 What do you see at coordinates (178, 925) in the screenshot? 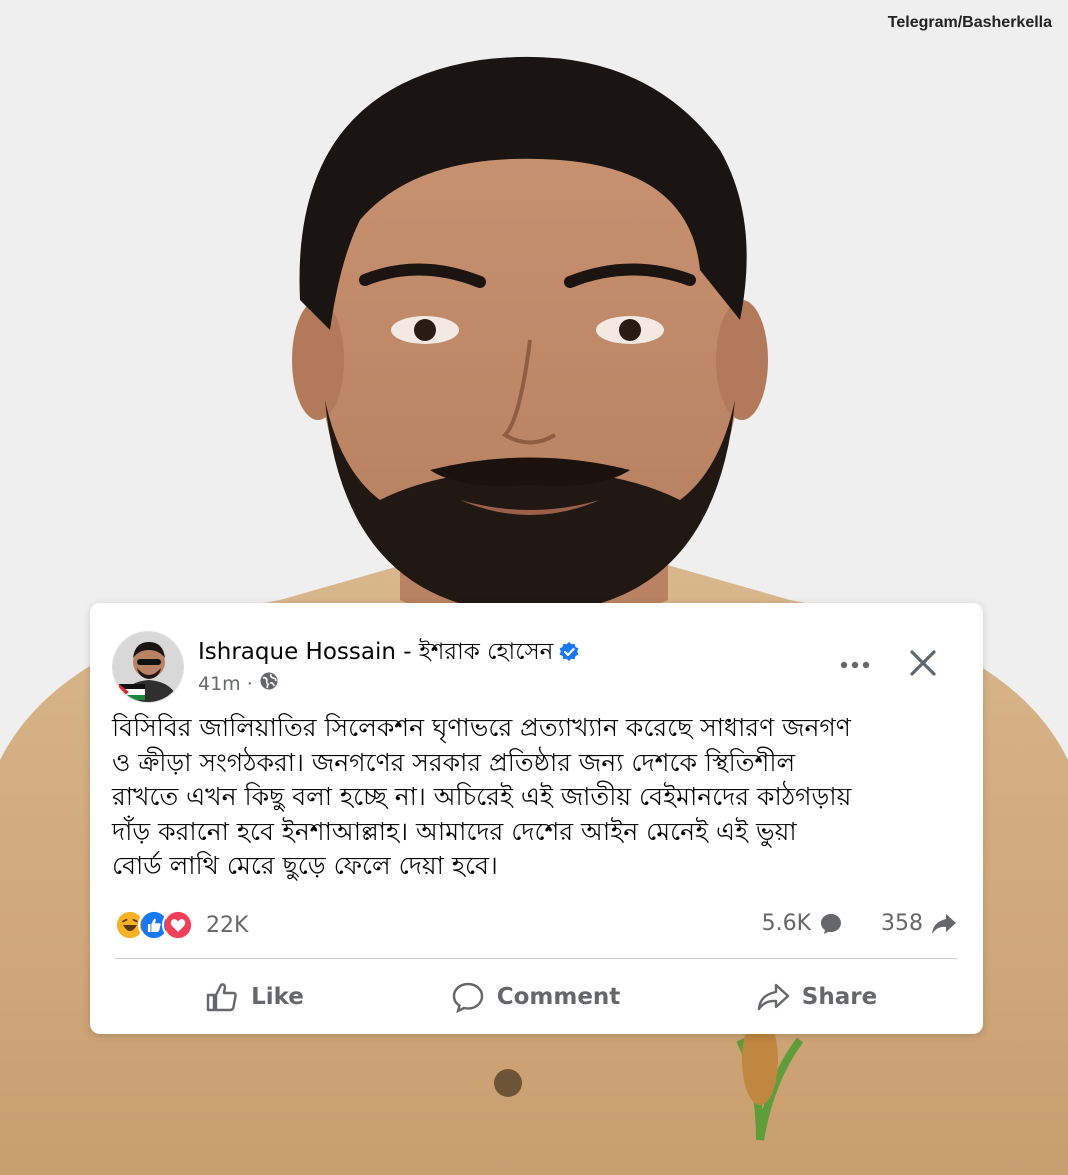
I see `love-reaction-icon` at bounding box center [178, 925].